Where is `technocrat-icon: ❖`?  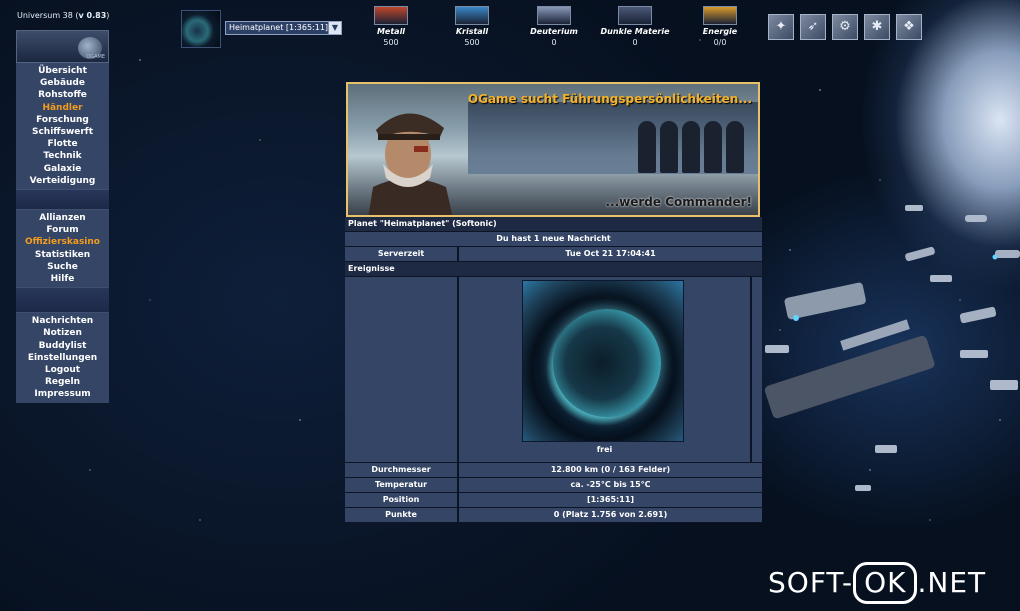
technocrat-icon: ❖ is located at coordinates (909, 27).